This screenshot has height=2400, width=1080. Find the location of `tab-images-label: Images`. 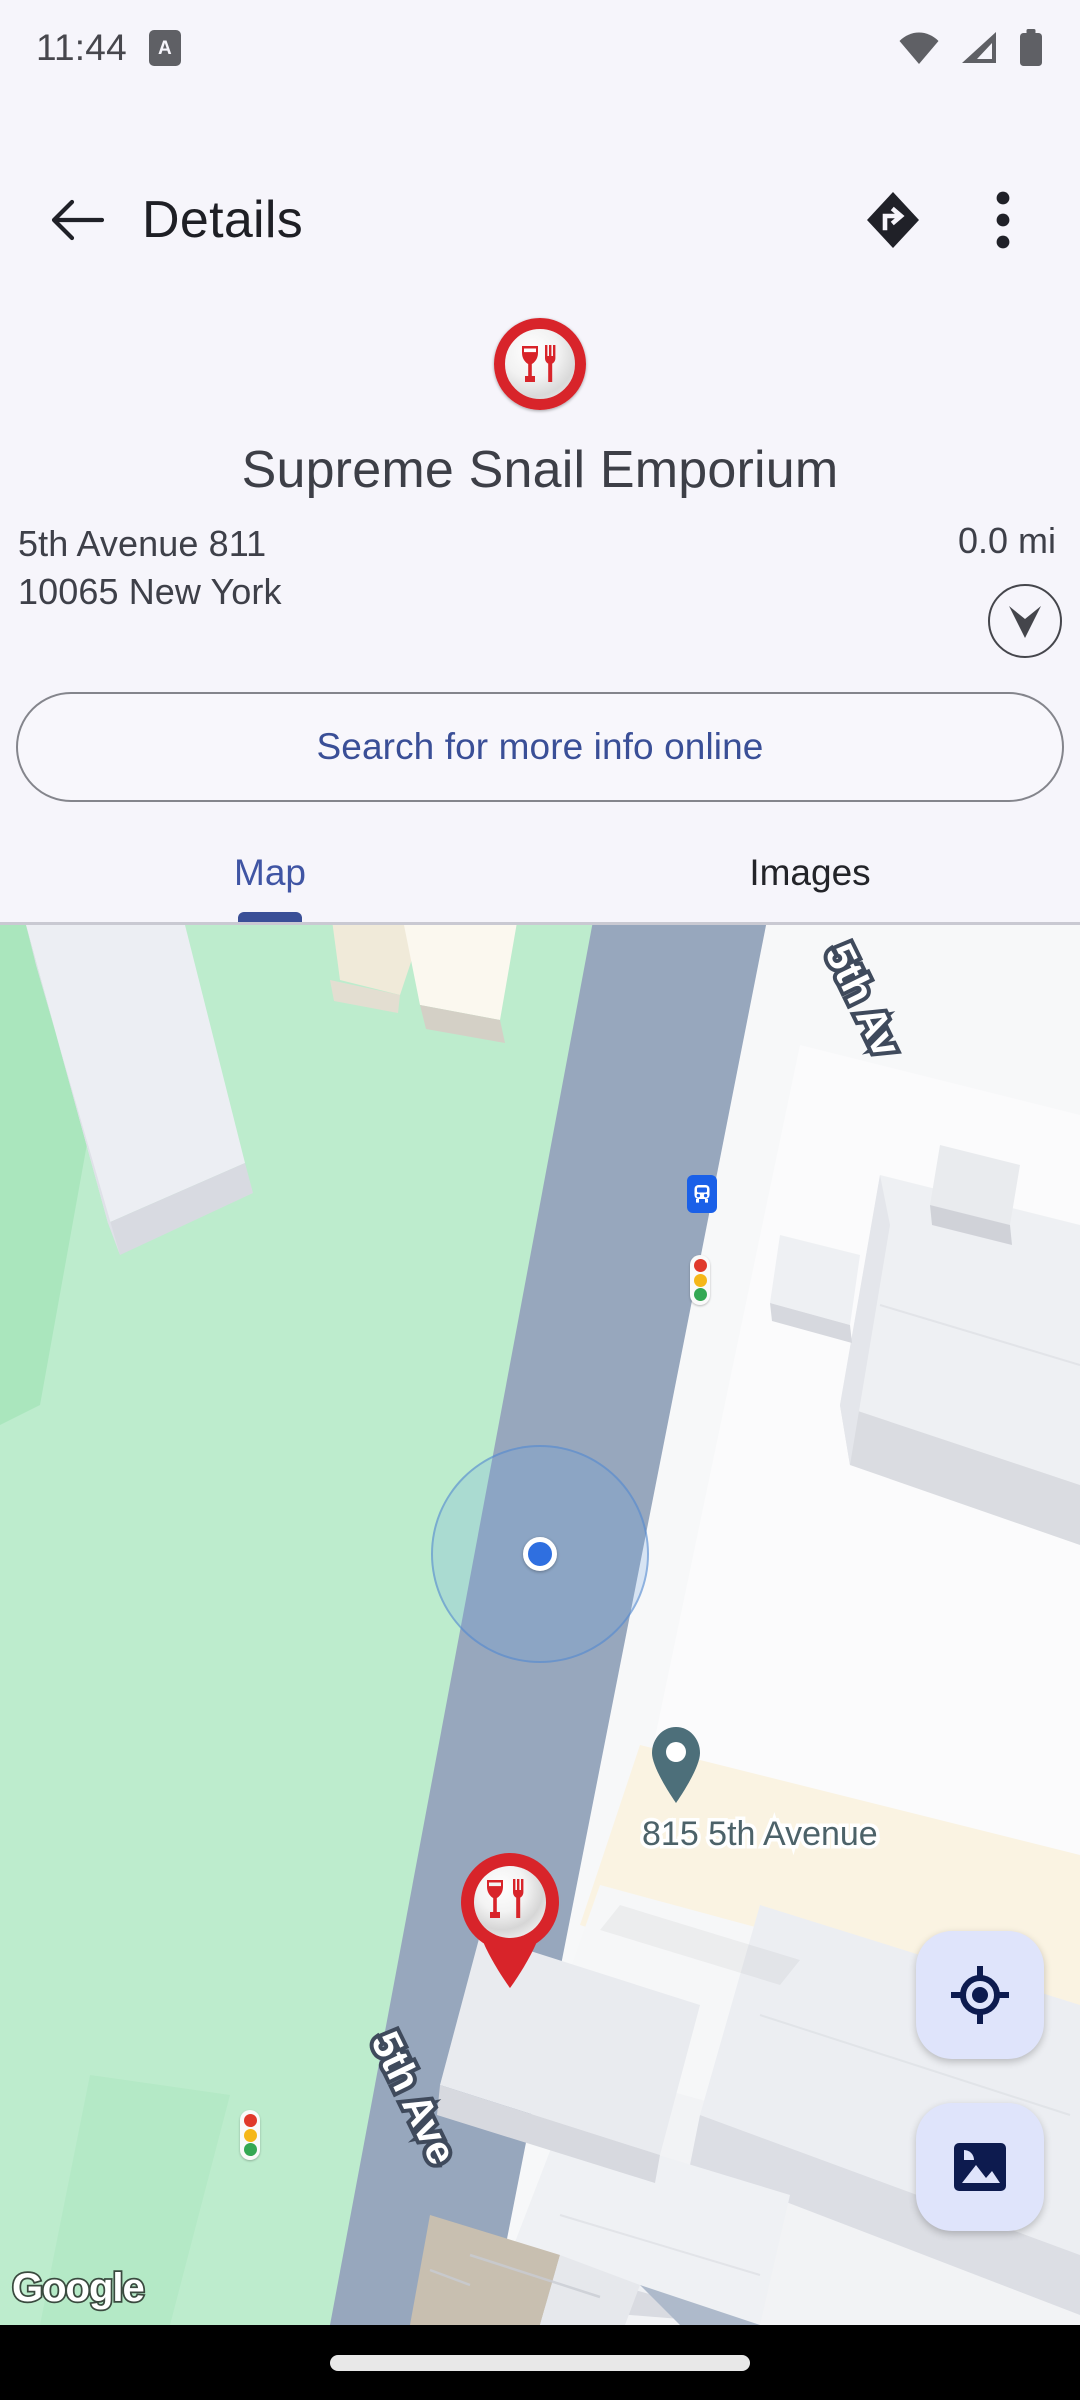

tab-images-label: Images is located at coordinates (810, 872).